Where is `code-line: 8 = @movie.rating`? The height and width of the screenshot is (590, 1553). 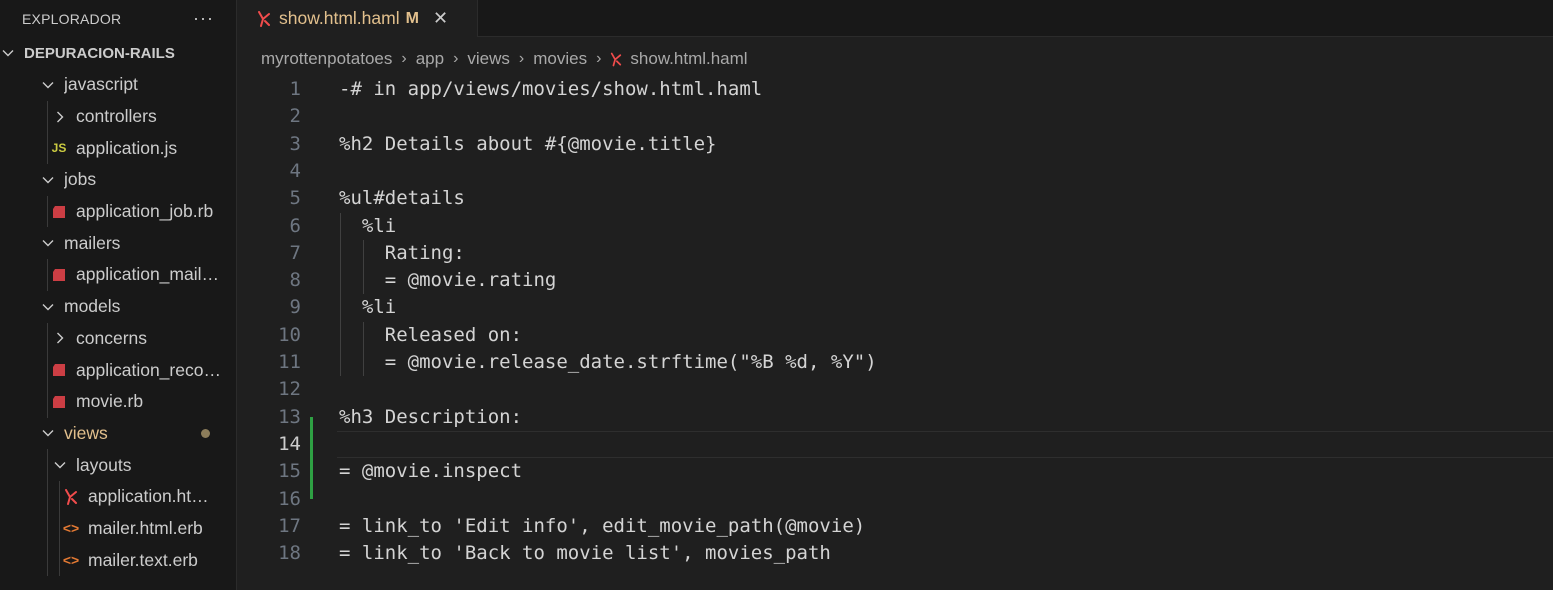 code-line: 8 = @movie.rating is located at coordinates (895, 280).